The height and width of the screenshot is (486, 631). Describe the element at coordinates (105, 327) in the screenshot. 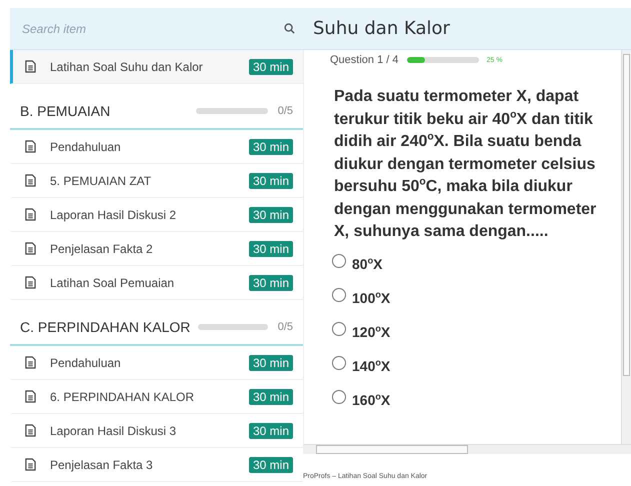

I see `section-heading: C. PERPINDAHAN KALOR` at that location.